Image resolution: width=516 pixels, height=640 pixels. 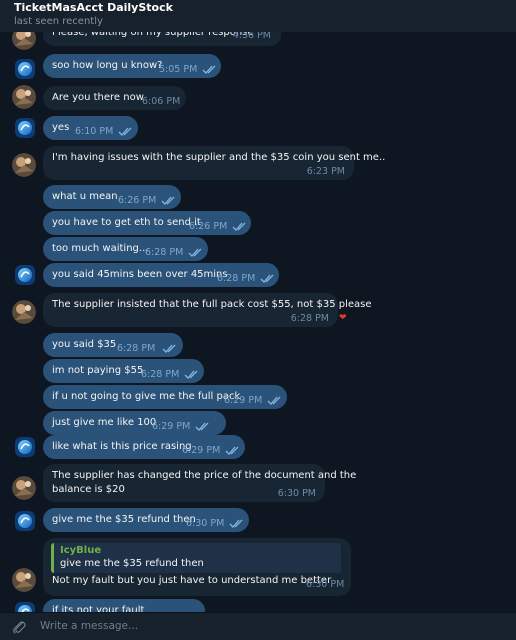 I want to click on message-time: 4:36 PM, so click(x=251, y=36).